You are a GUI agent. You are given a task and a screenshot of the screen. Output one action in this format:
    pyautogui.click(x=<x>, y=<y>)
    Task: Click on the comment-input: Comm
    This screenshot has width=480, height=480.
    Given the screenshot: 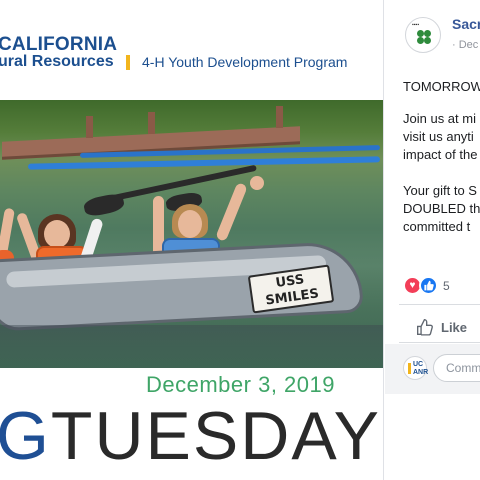 What is the action you would take?
    pyautogui.click(x=456, y=368)
    